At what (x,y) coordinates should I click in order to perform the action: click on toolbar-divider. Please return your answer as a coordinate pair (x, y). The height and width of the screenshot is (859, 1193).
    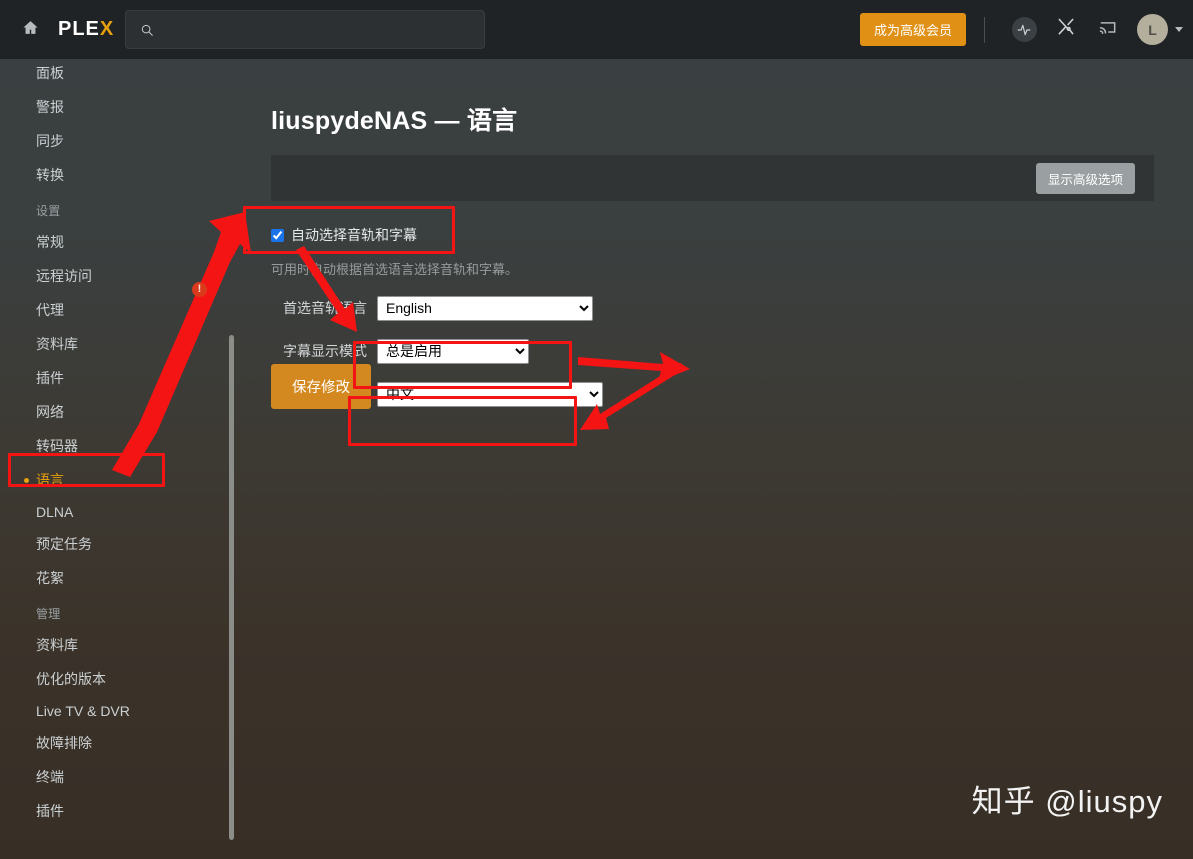
    Looking at the image, I should click on (984, 29).